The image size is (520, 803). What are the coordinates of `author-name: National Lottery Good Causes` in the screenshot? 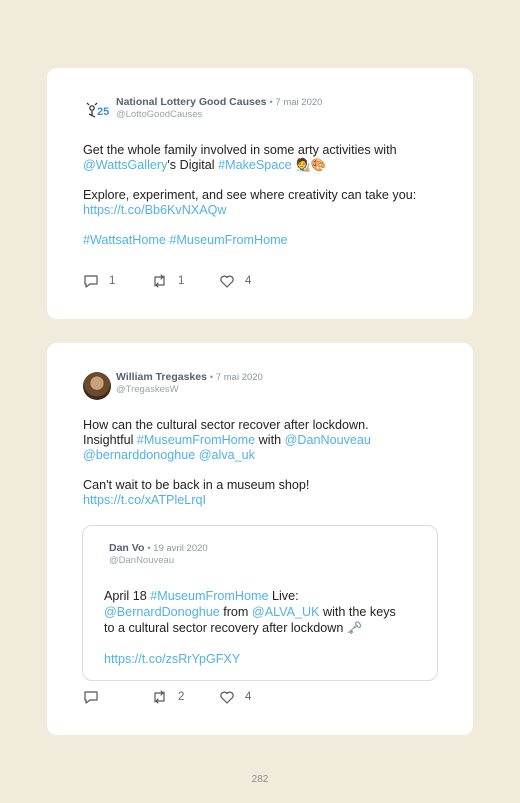 It's located at (191, 102).